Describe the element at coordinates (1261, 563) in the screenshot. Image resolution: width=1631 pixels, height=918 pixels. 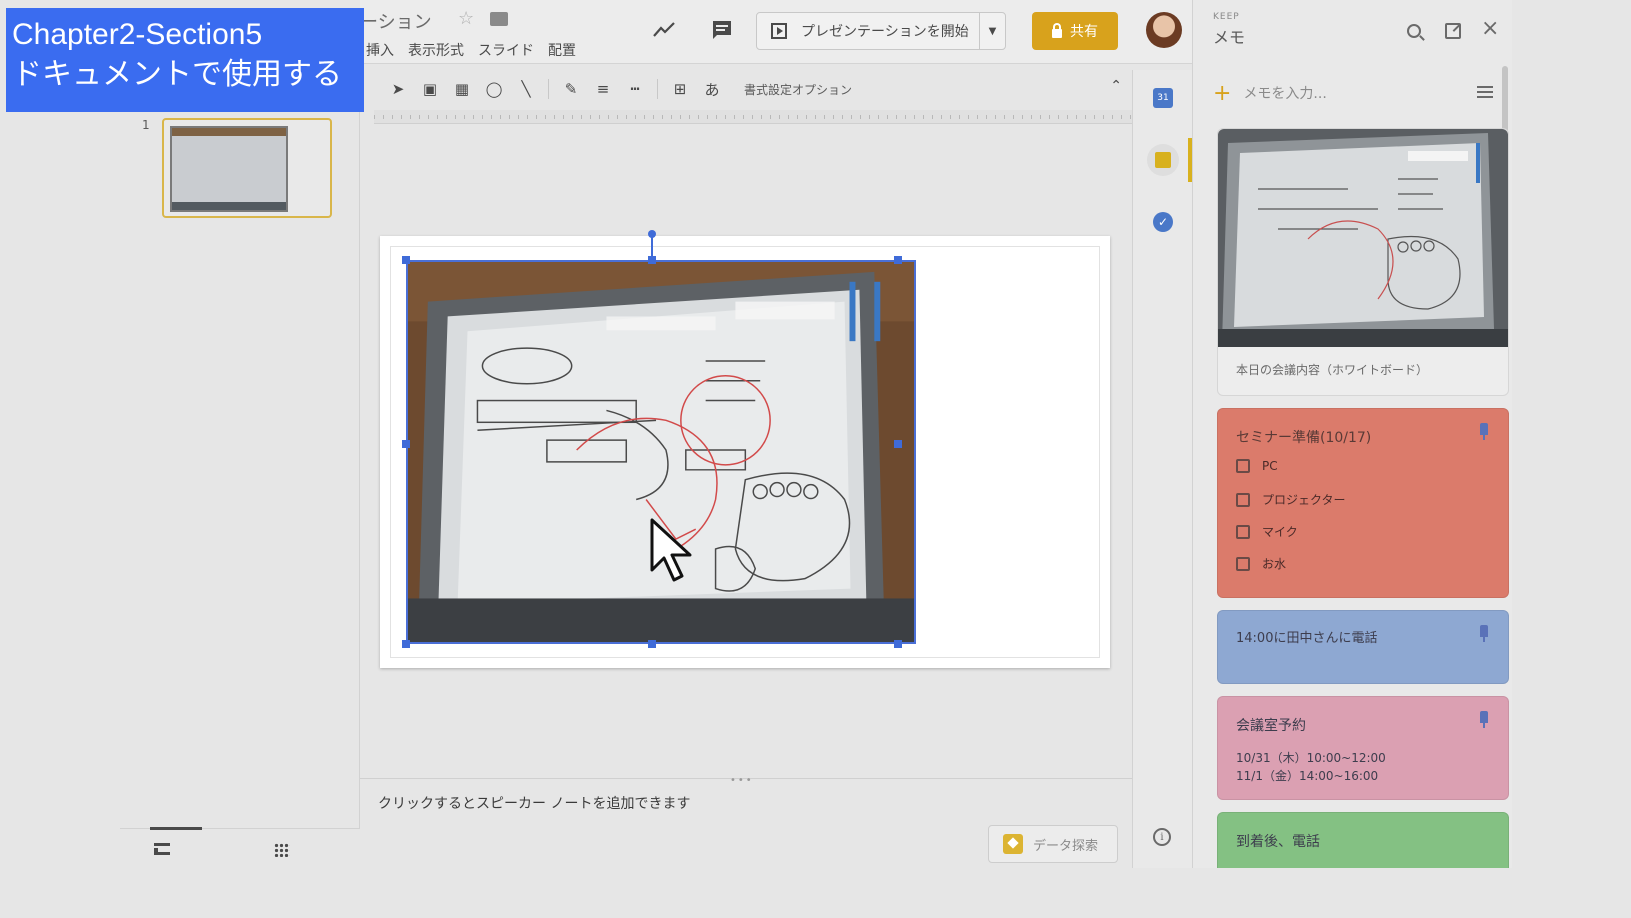
I see `checklist-item: お水` at that location.